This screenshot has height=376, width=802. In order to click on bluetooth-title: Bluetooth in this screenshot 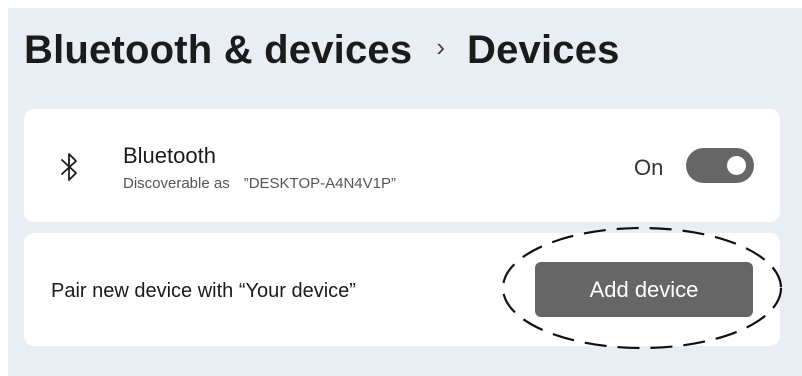, I will do `click(169, 155)`.